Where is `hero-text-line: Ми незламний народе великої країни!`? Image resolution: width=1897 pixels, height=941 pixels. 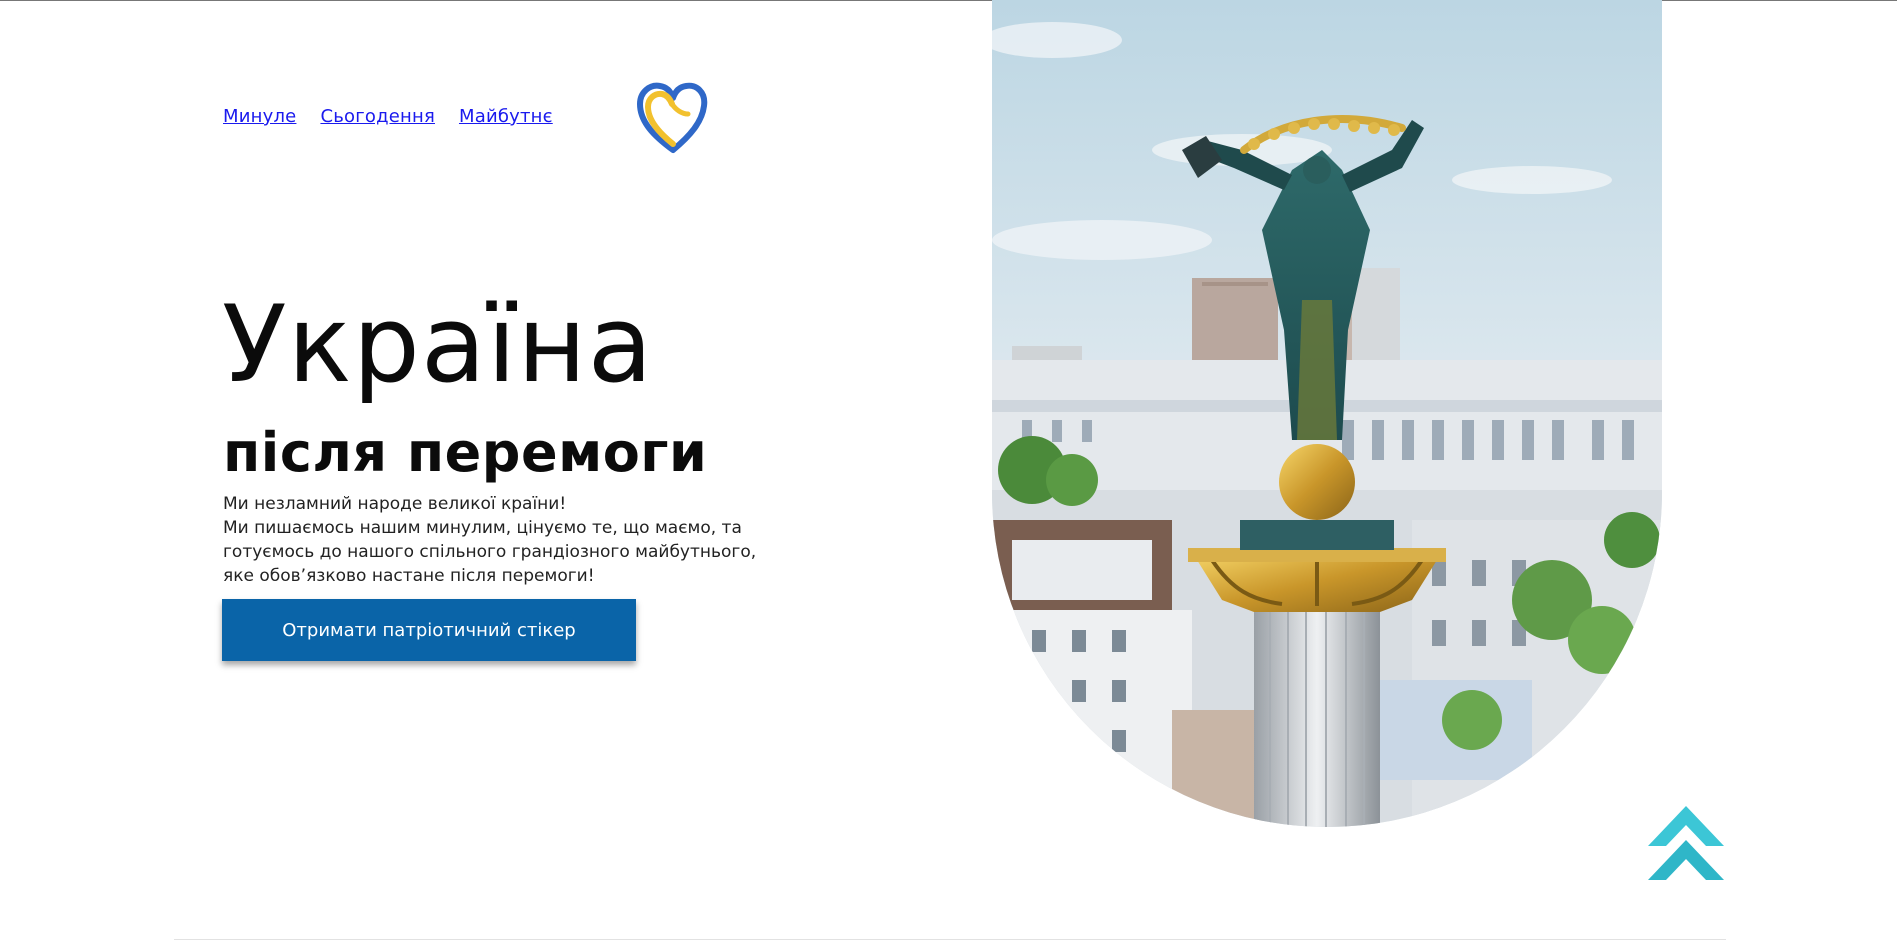
hero-text-line: Ми незламний народе великої країни! is located at coordinates (395, 504).